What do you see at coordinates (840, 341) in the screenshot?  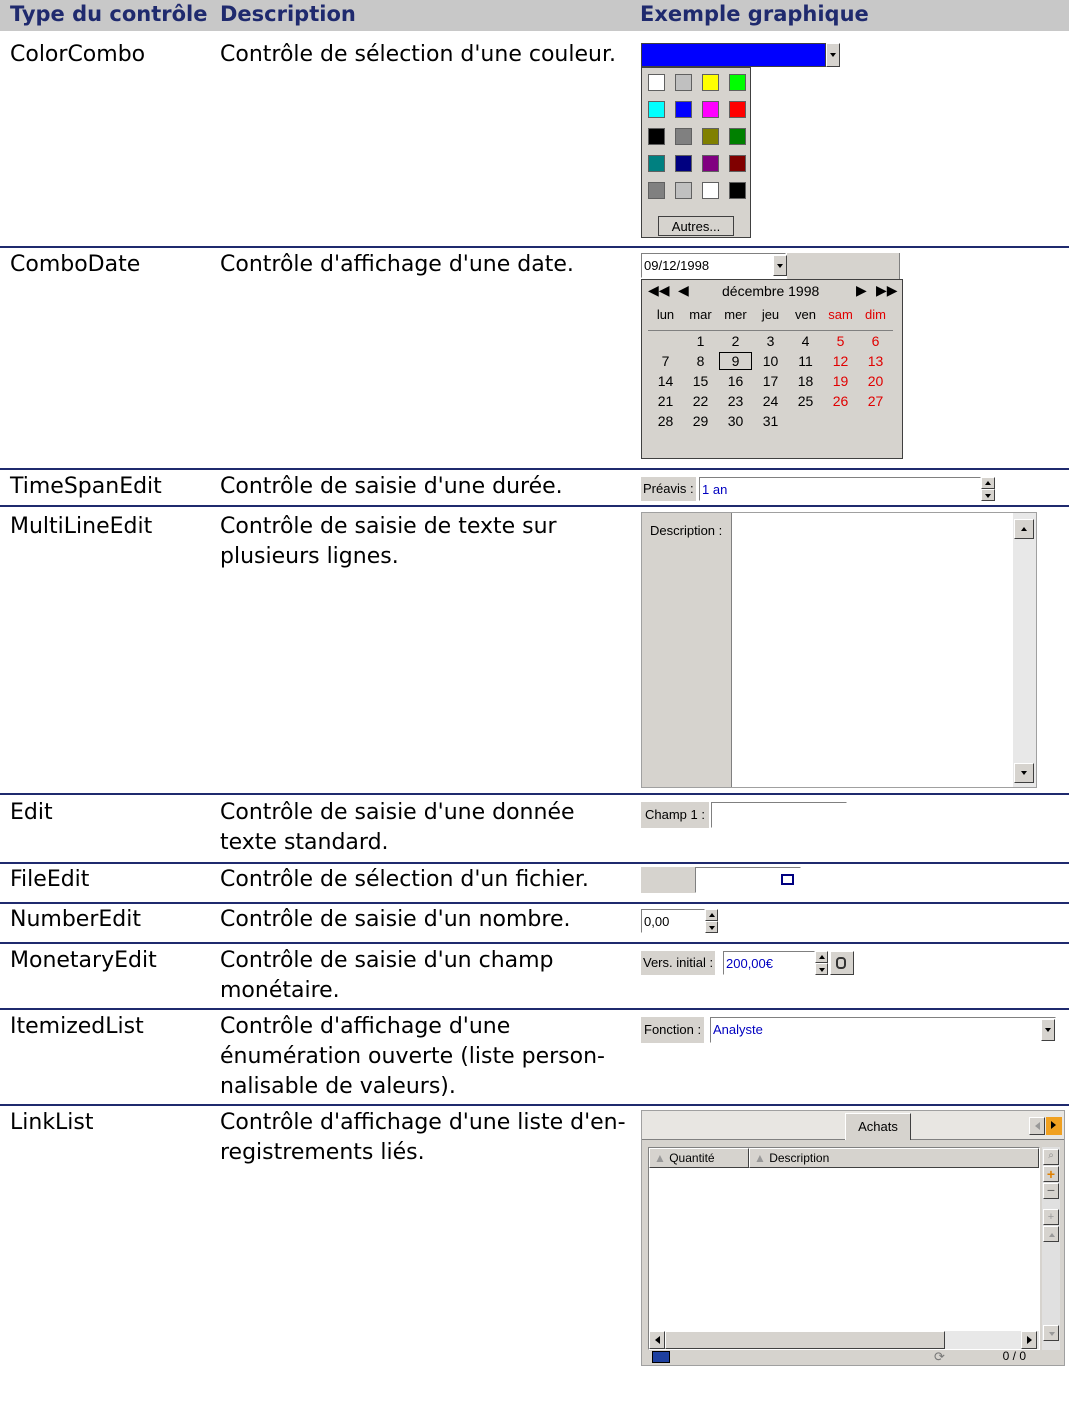 I see `calendar-day: 5` at bounding box center [840, 341].